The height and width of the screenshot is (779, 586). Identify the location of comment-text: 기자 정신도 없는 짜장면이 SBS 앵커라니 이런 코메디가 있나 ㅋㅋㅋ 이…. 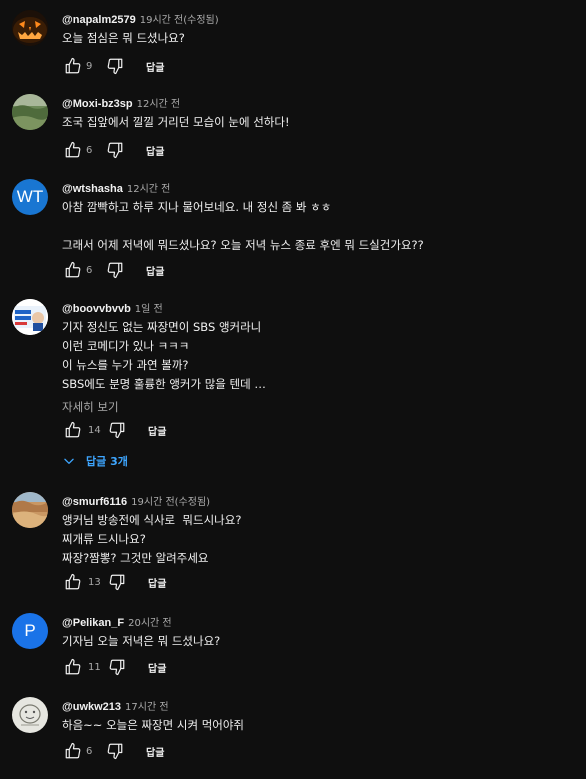
(317, 356).